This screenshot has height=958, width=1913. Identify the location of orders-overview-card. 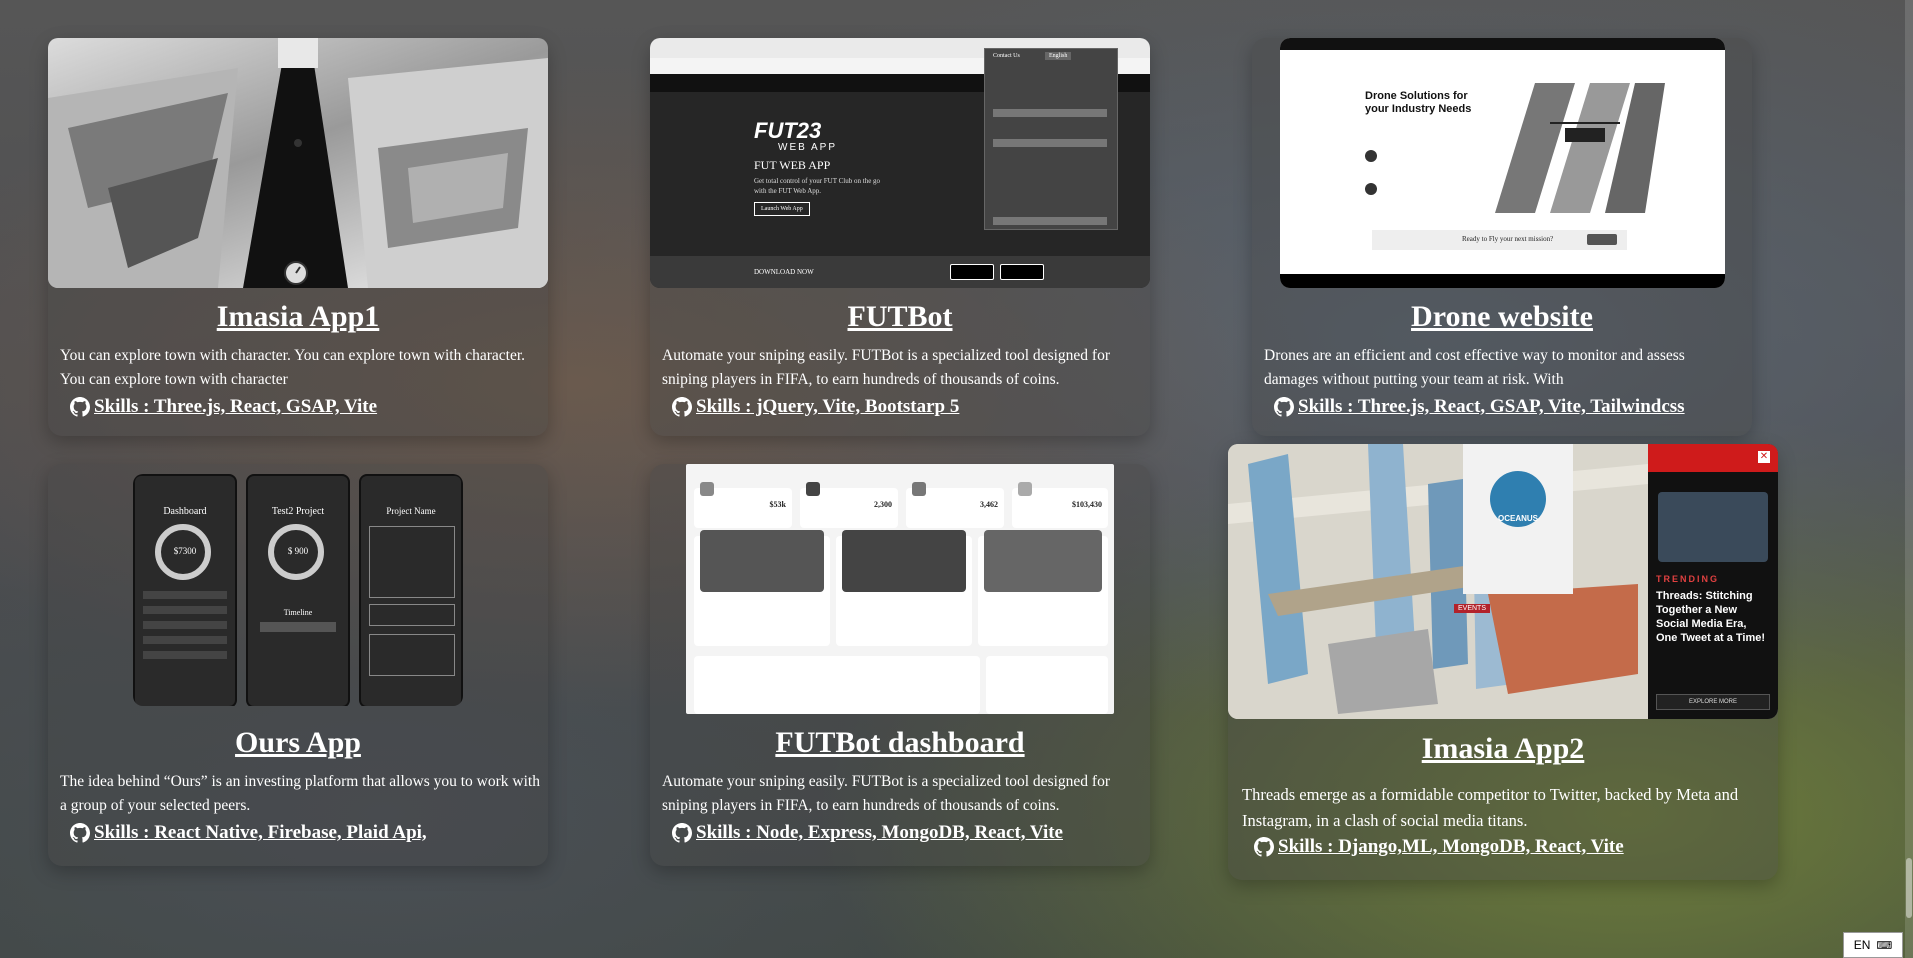
(1047, 685).